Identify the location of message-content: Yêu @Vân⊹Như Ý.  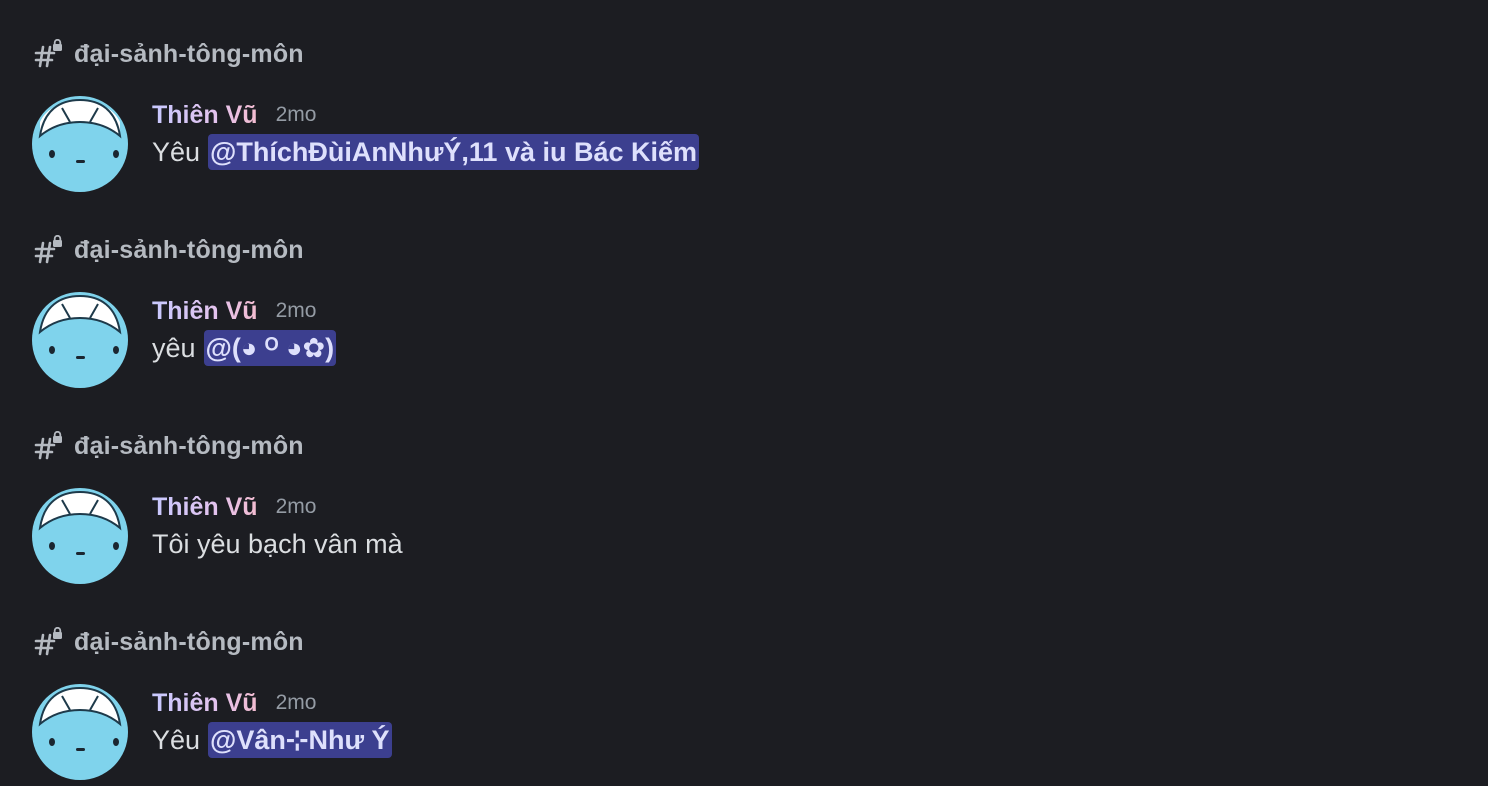
(272, 740).